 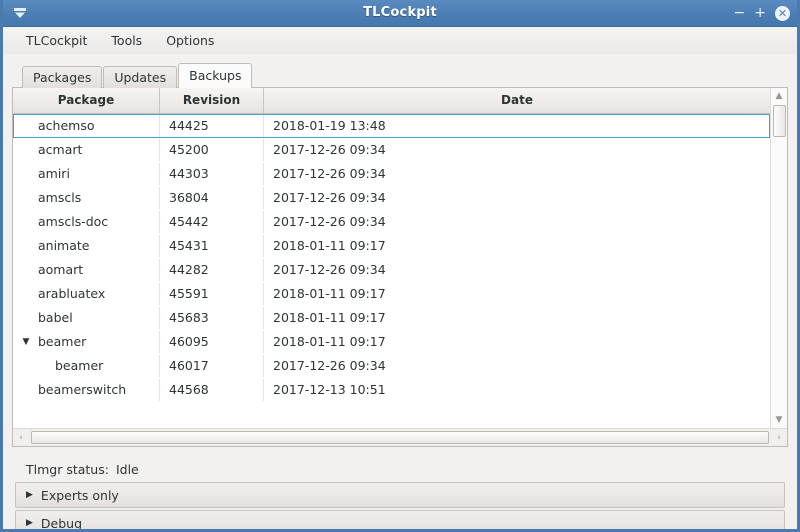 What do you see at coordinates (391, 342) in the screenshot?
I see `table-row: ▼ beamer 46095 2018-01-11 09:17` at bounding box center [391, 342].